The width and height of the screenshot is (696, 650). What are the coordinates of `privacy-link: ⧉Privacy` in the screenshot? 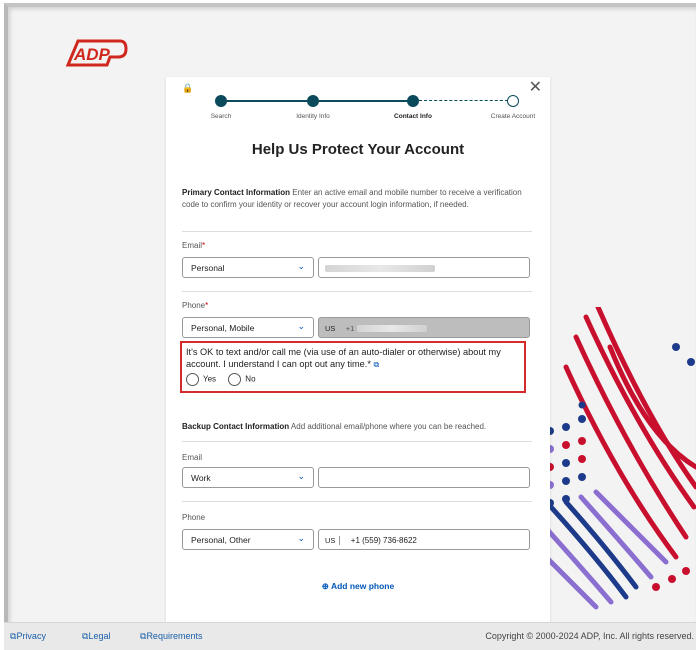 It's located at (28, 636).